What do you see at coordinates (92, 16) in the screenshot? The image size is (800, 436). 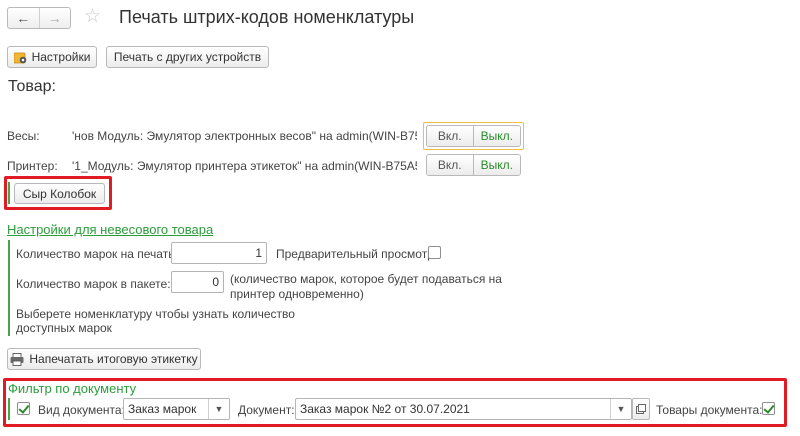 I see `star-icon: ☆` at bounding box center [92, 16].